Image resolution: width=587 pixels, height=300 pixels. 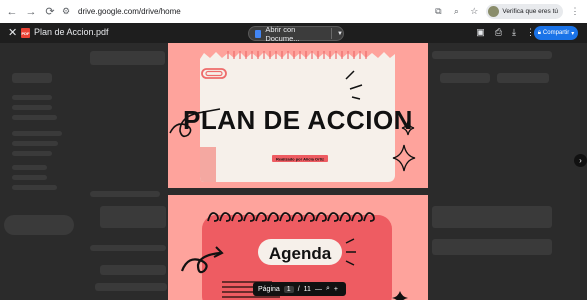 What do you see at coordinates (404, 158) in the screenshot?
I see `star-large-icon` at bounding box center [404, 158].